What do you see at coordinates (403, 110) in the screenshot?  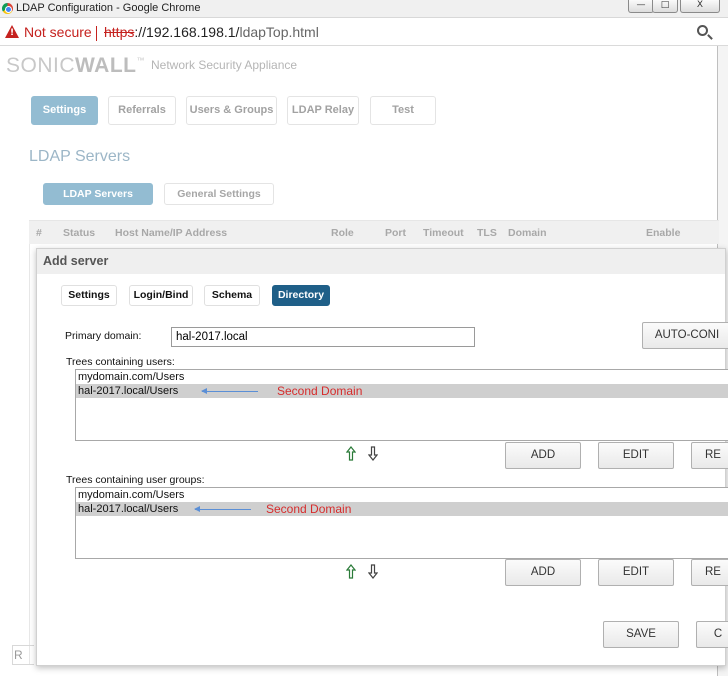 I see `tab-test: Test` at bounding box center [403, 110].